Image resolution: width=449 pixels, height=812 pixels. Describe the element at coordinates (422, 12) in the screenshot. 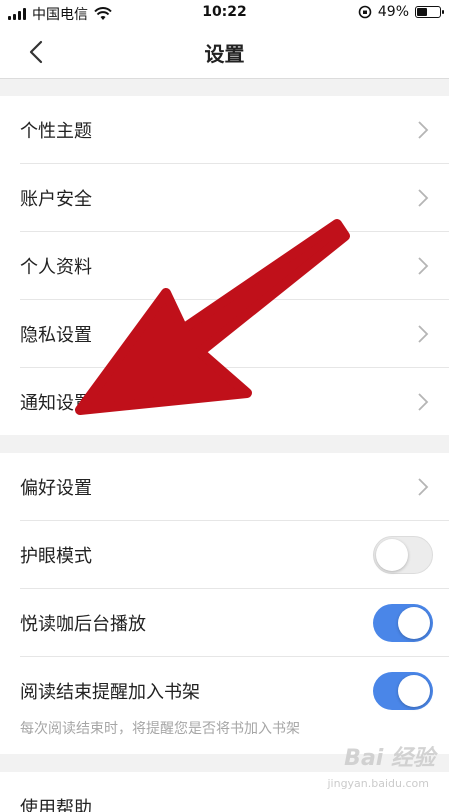

I see `battery-fill` at that location.